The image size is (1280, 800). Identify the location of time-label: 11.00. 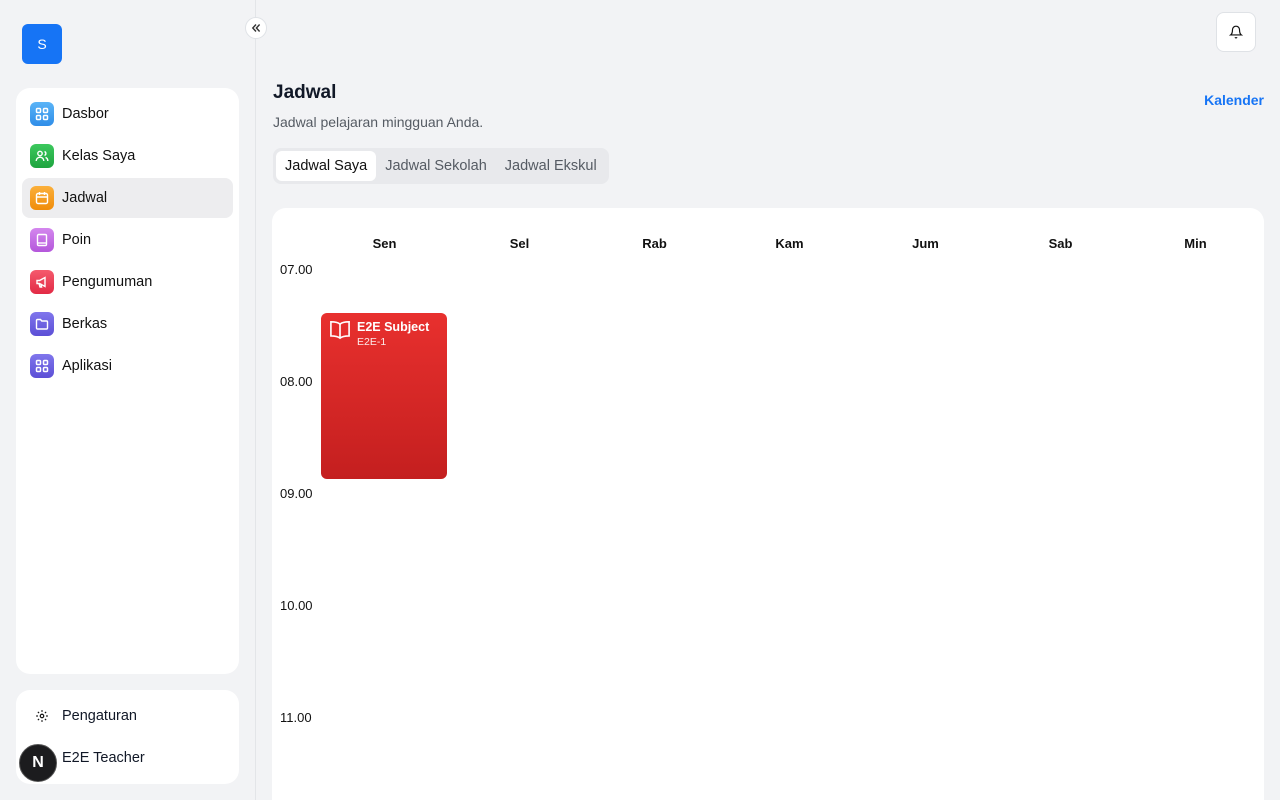
(296, 717).